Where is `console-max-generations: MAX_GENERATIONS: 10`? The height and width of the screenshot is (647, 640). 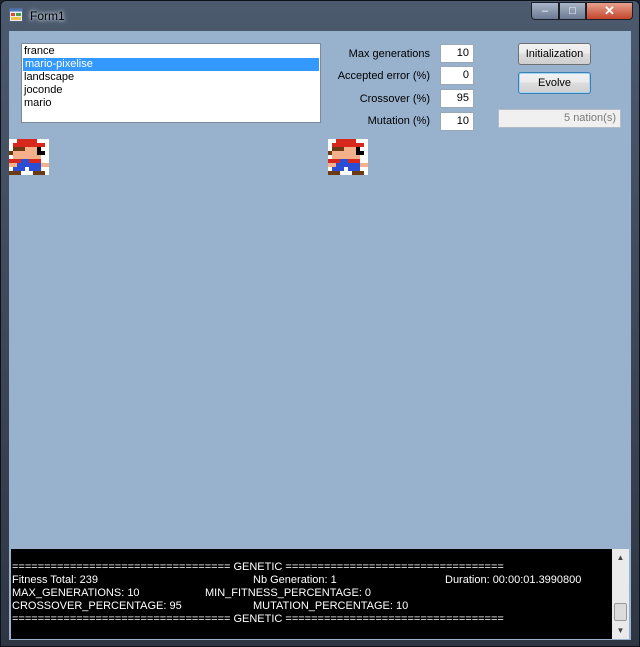
console-max-generations: MAX_GENERATIONS: 10 is located at coordinates (76, 593).